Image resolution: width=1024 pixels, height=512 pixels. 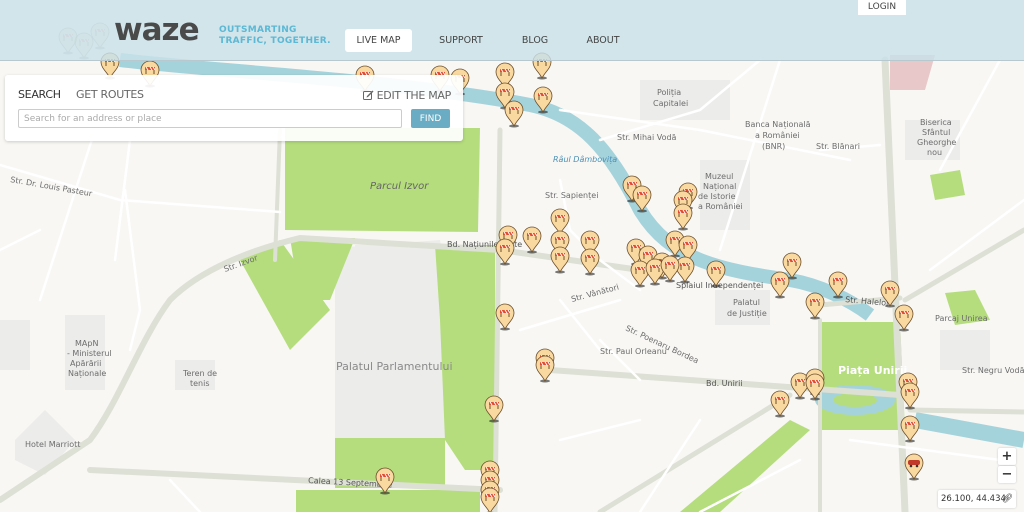 I want to click on nav-live-map: LIVE MAP, so click(x=378, y=40).